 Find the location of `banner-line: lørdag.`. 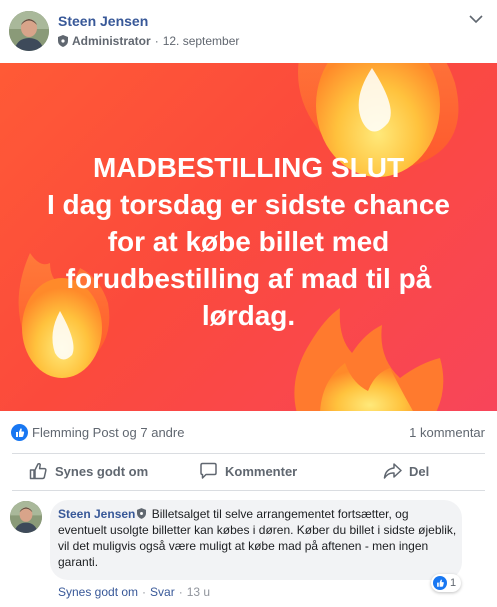

banner-line: lørdag. is located at coordinates (248, 315).